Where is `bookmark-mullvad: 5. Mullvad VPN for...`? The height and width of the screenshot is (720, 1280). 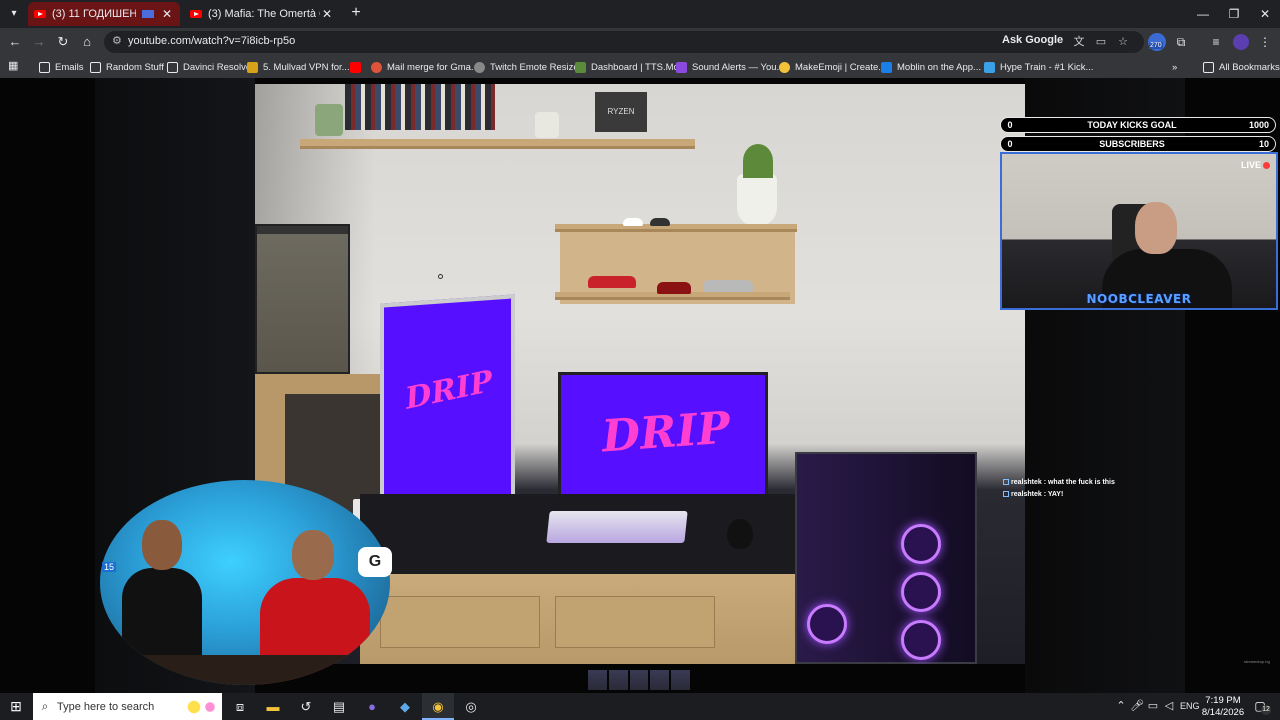
bookmark-mullvad: 5. Mullvad VPN for... is located at coordinates (298, 67).